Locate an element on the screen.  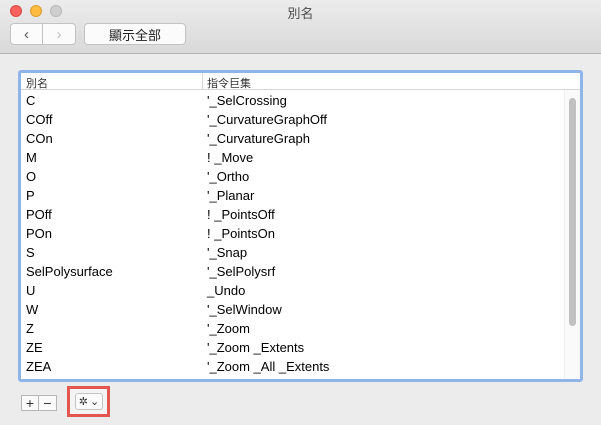
alias-cell: Z is located at coordinates (30, 328).